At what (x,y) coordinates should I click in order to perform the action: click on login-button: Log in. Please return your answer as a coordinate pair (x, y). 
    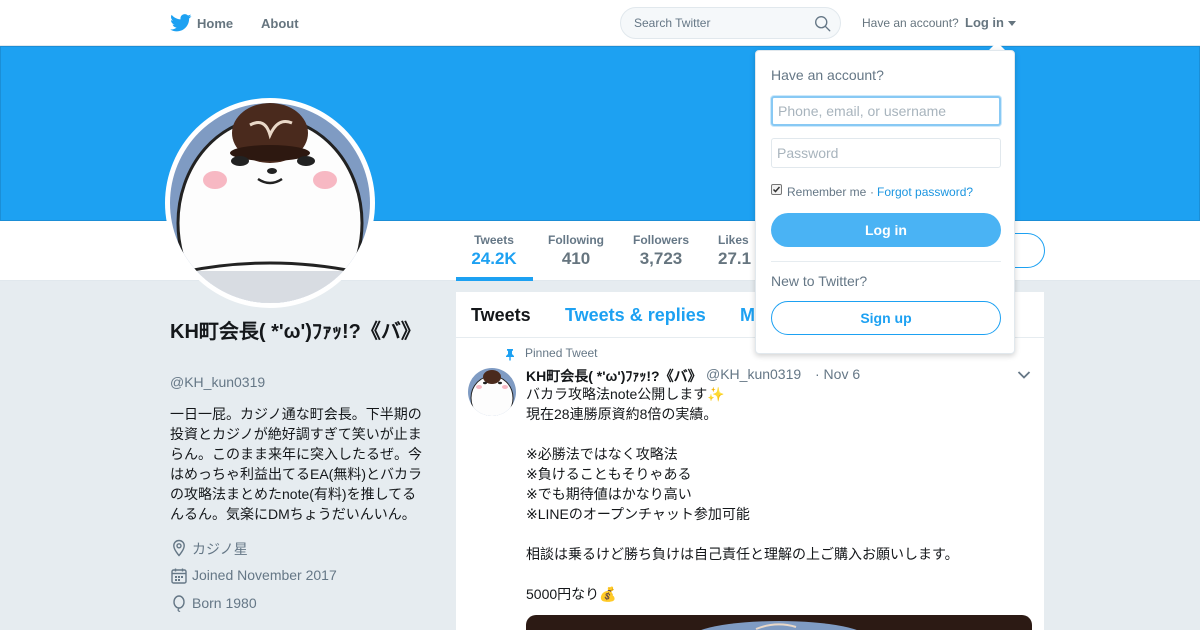
    Looking at the image, I should click on (886, 230).